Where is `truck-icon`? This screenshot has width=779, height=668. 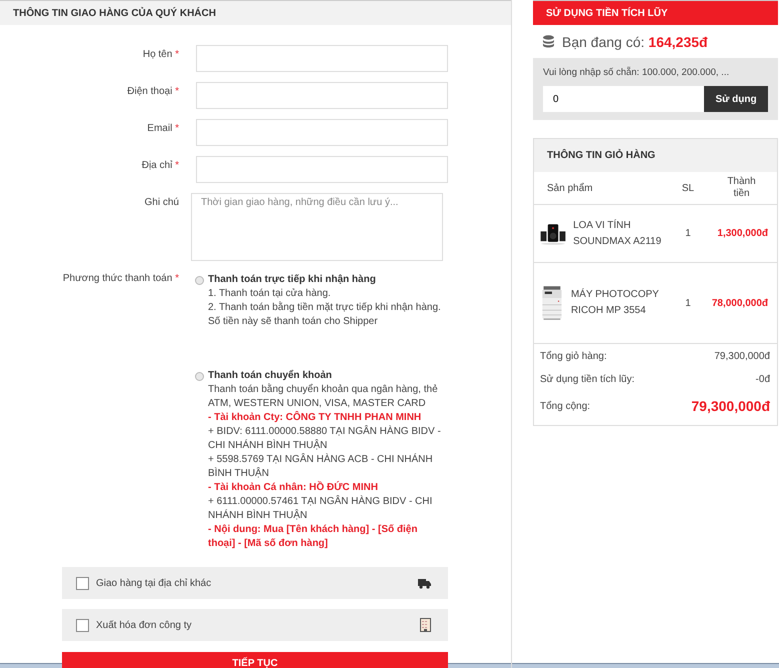
truck-icon is located at coordinates (424, 583).